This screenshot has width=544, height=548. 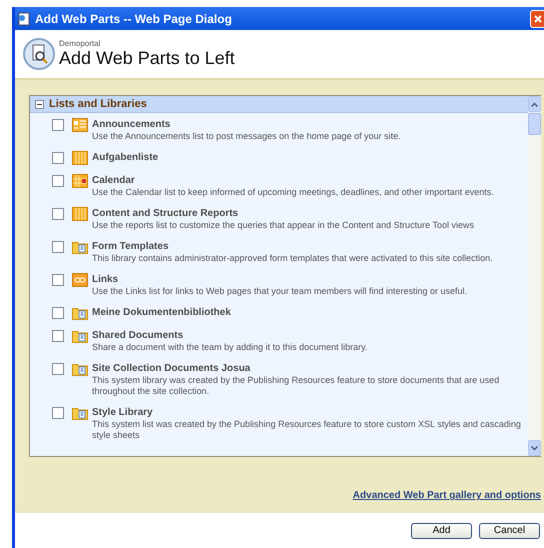 I want to click on calendar-icon, so click(x=80, y=181).